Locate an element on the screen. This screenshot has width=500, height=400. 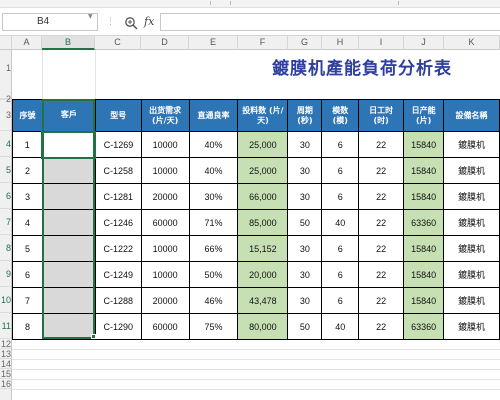
cell-seq: 8 is located at coordinates (27, 326).